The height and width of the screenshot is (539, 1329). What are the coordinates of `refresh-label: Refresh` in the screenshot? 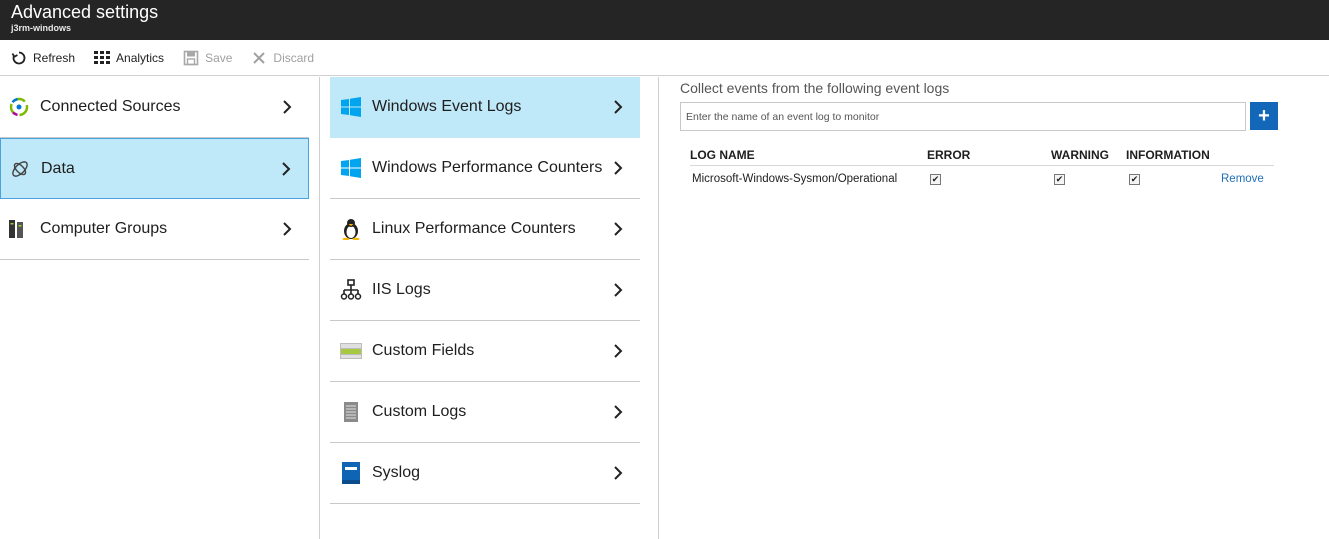 It's located at (54, 57).